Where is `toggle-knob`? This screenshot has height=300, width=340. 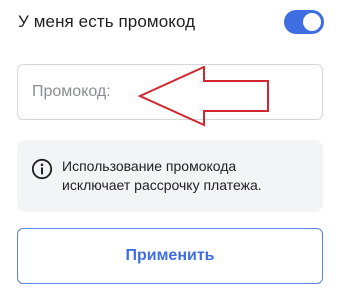 toggle-knob is located at coordinates (312, 22).